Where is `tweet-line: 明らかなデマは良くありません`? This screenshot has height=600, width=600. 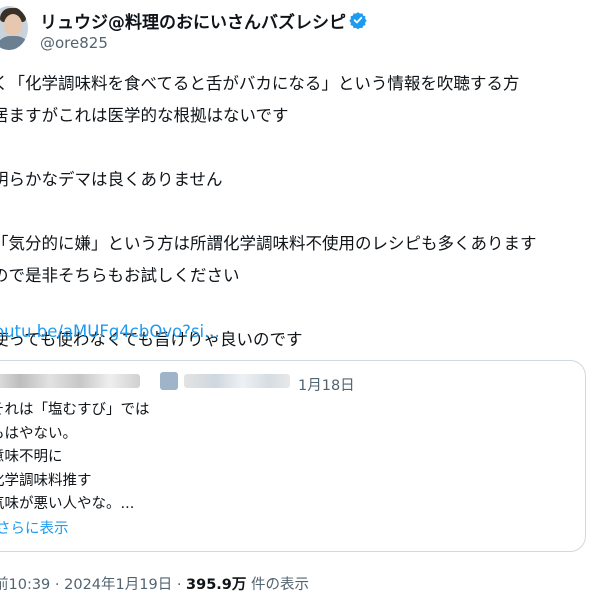 tweet-line: 明らかなデマは良くありません is located at coordinates (111, 179).